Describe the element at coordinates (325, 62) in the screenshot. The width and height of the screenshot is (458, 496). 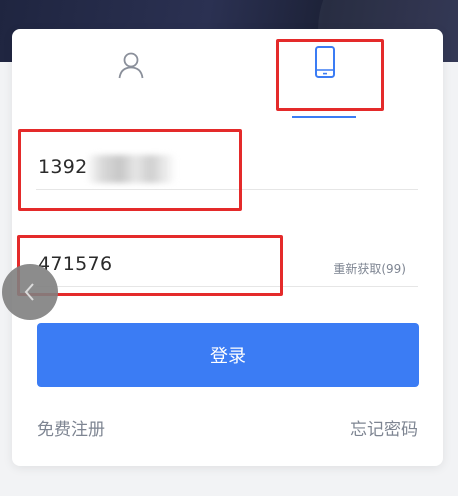
I see `smartphone-icon` at that location.